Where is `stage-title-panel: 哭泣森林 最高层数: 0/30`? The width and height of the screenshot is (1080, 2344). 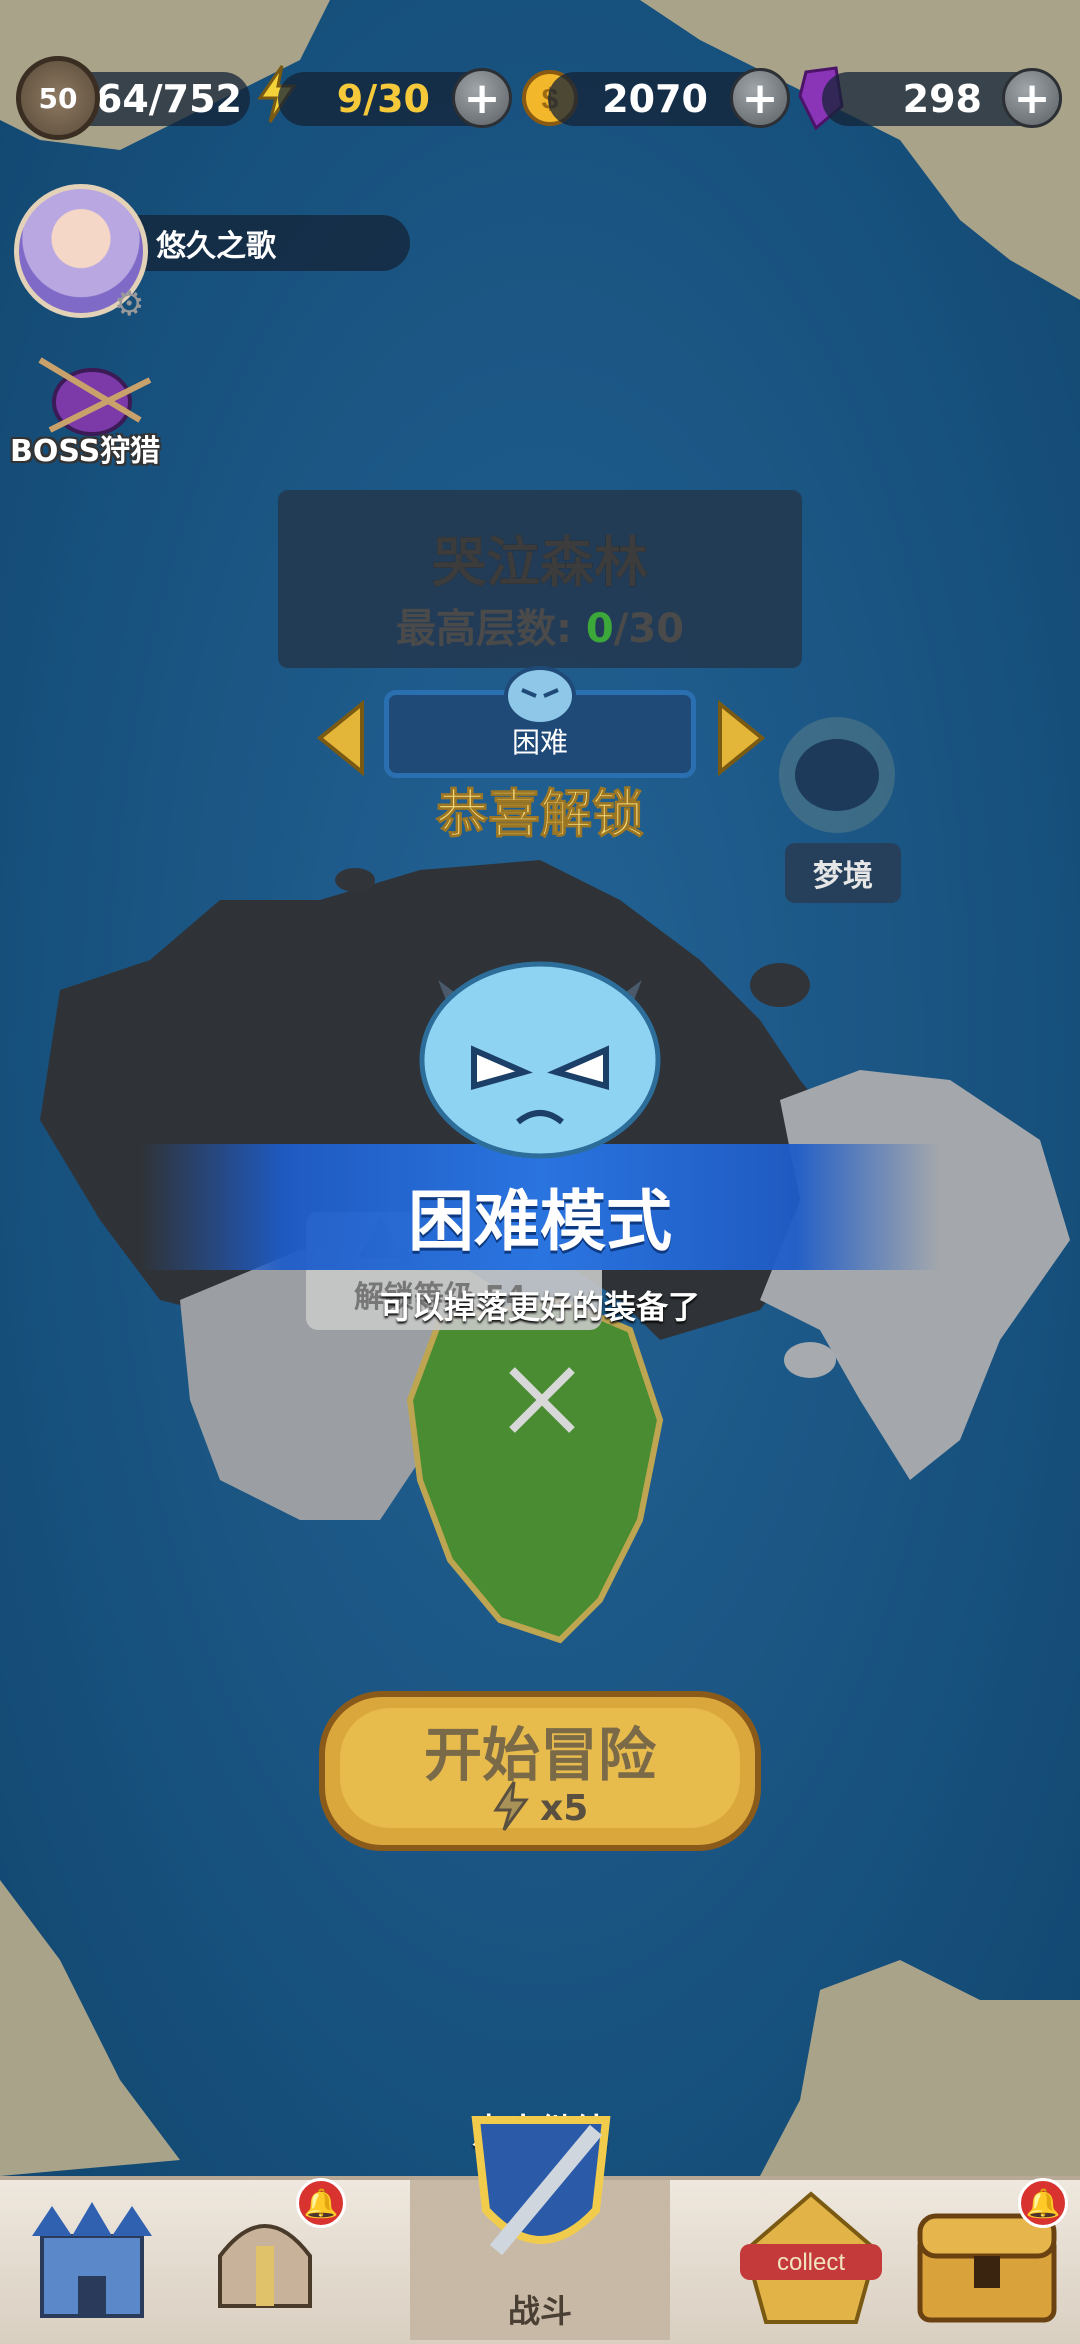 stage-title-panel: 哭泣森林 最高层数: 0/30 is located at coordinates (540, 579).